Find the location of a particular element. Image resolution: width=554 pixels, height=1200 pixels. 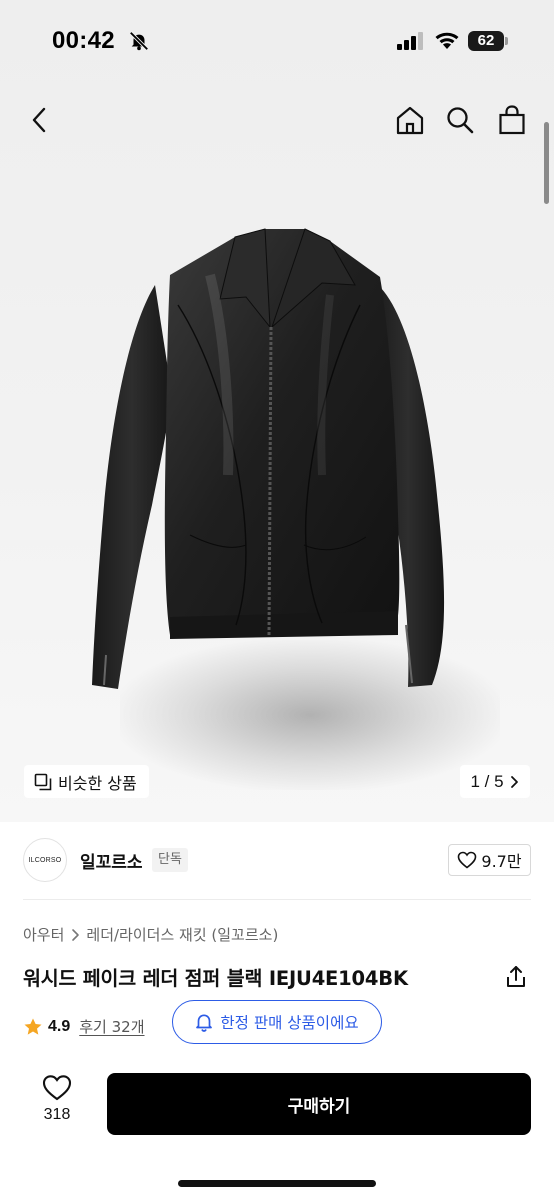

search-button is located at coordinates (460, 120).